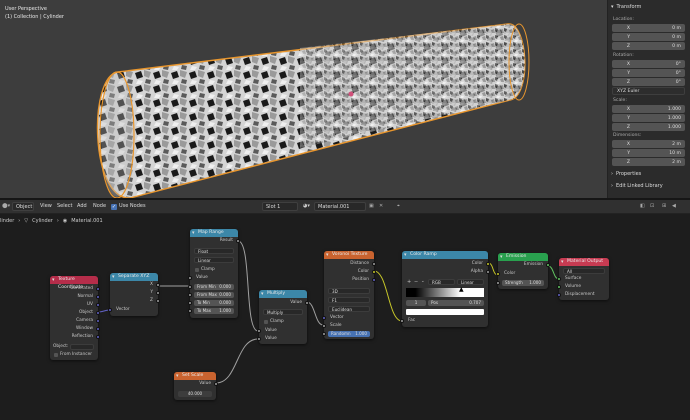  I want to click on object-picker, so click(82, 347).